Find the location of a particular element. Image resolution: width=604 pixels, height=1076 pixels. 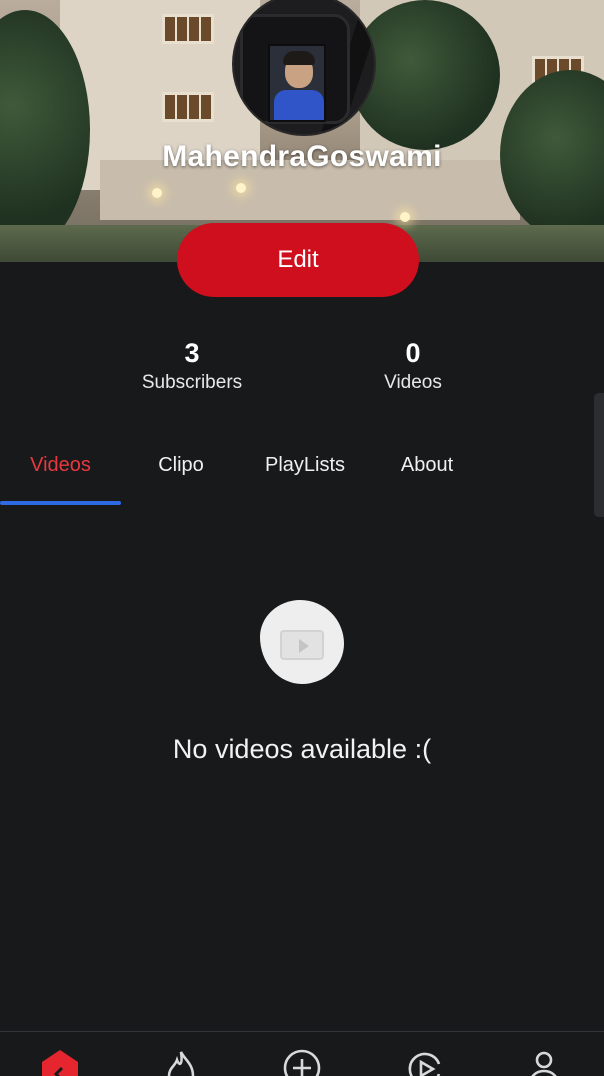

active-tab-indicator is located at coordinates (60, 503).